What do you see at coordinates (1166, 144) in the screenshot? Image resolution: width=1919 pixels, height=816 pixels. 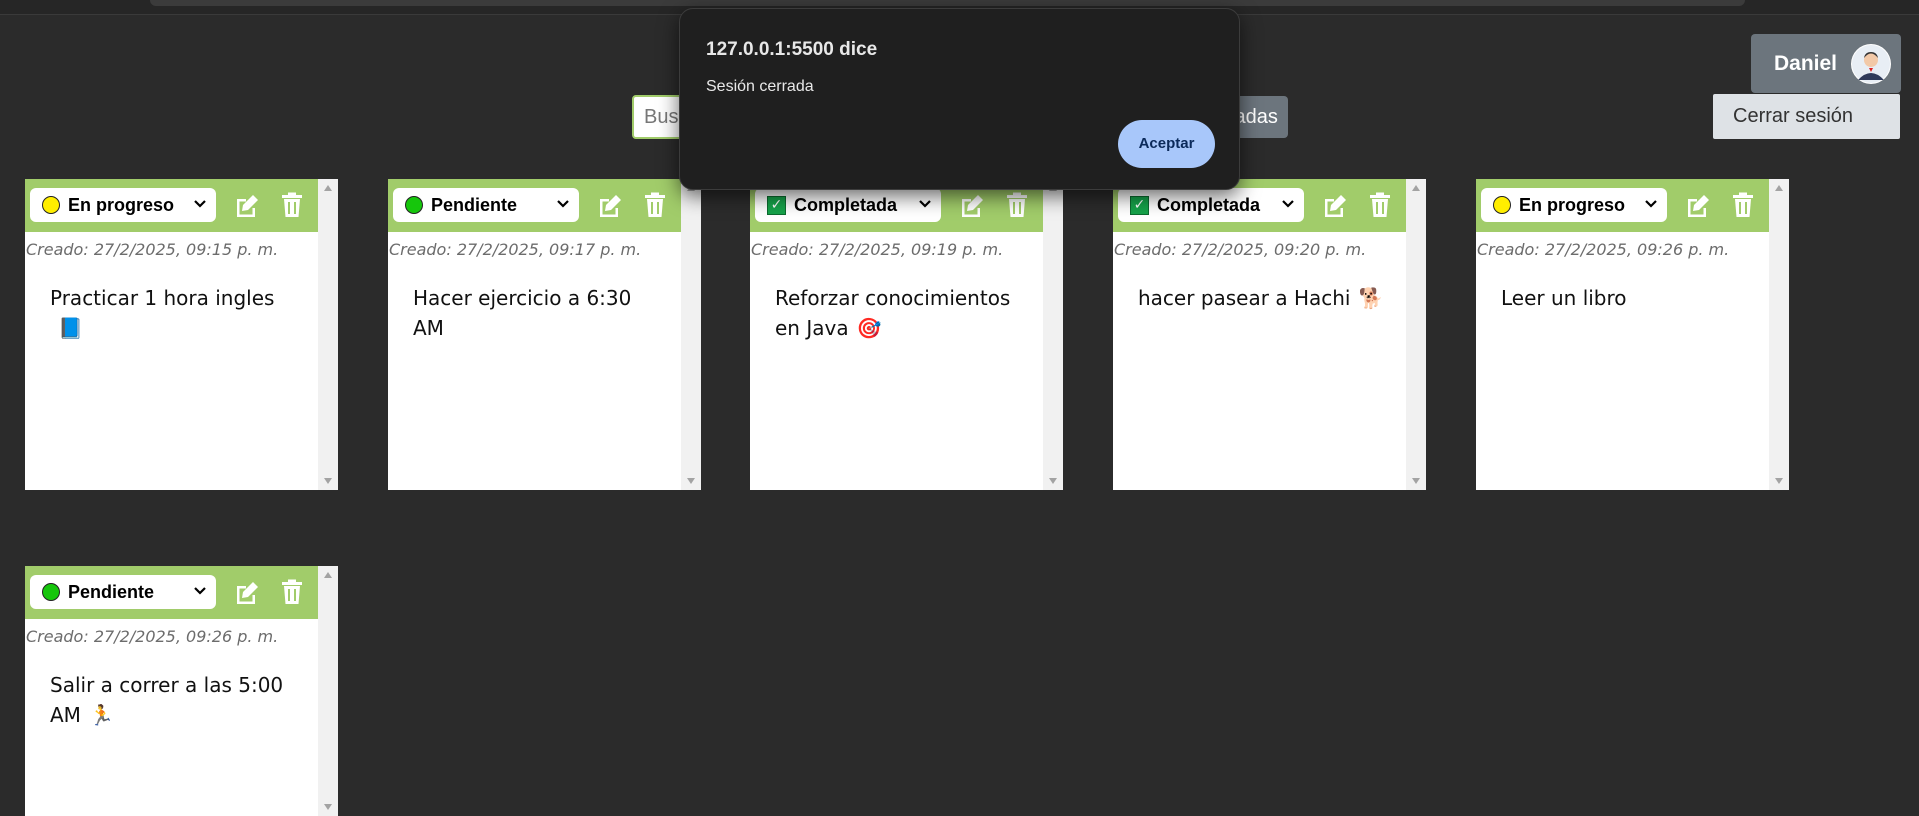 I see `dialog-ok-button: Aceptar` at bounding box center [1166, 144].